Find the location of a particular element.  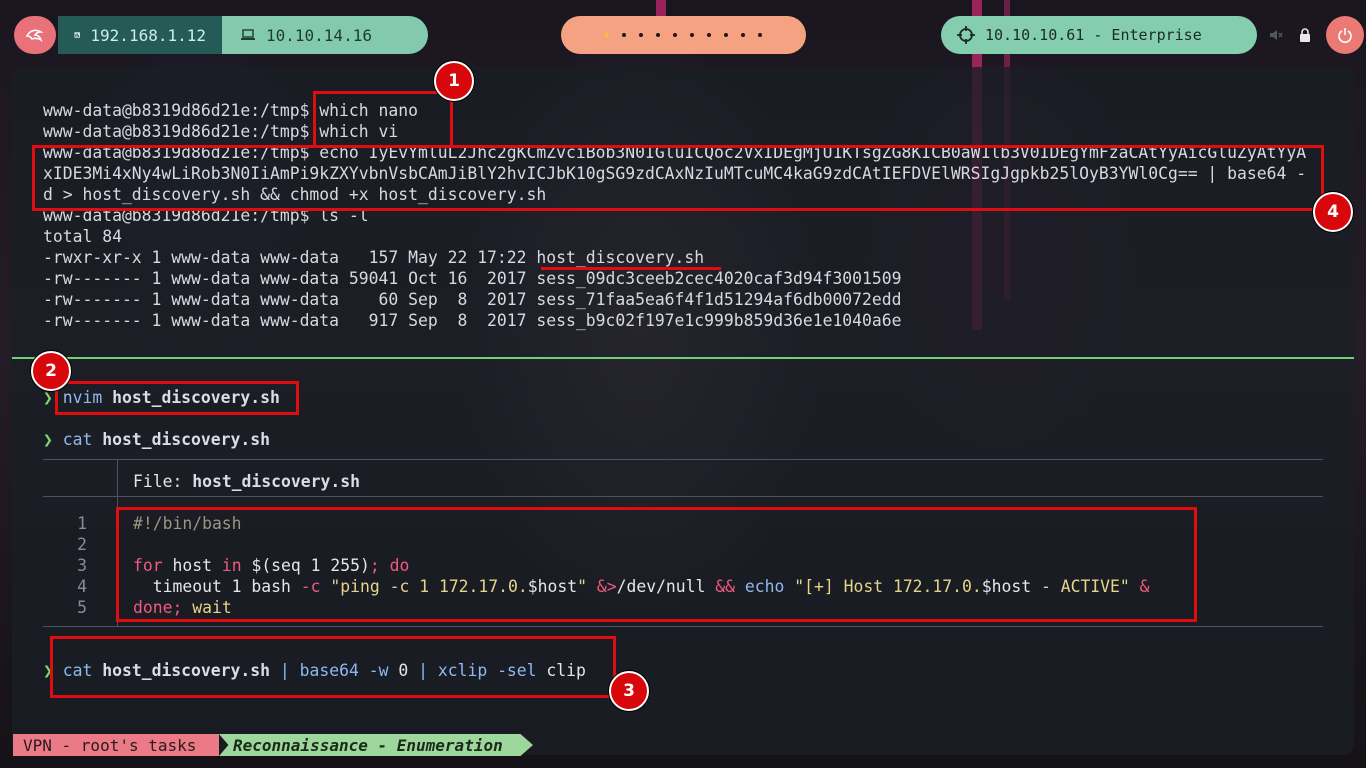

annotation-badge-4: 4 is located at coordinates (1333, 212).